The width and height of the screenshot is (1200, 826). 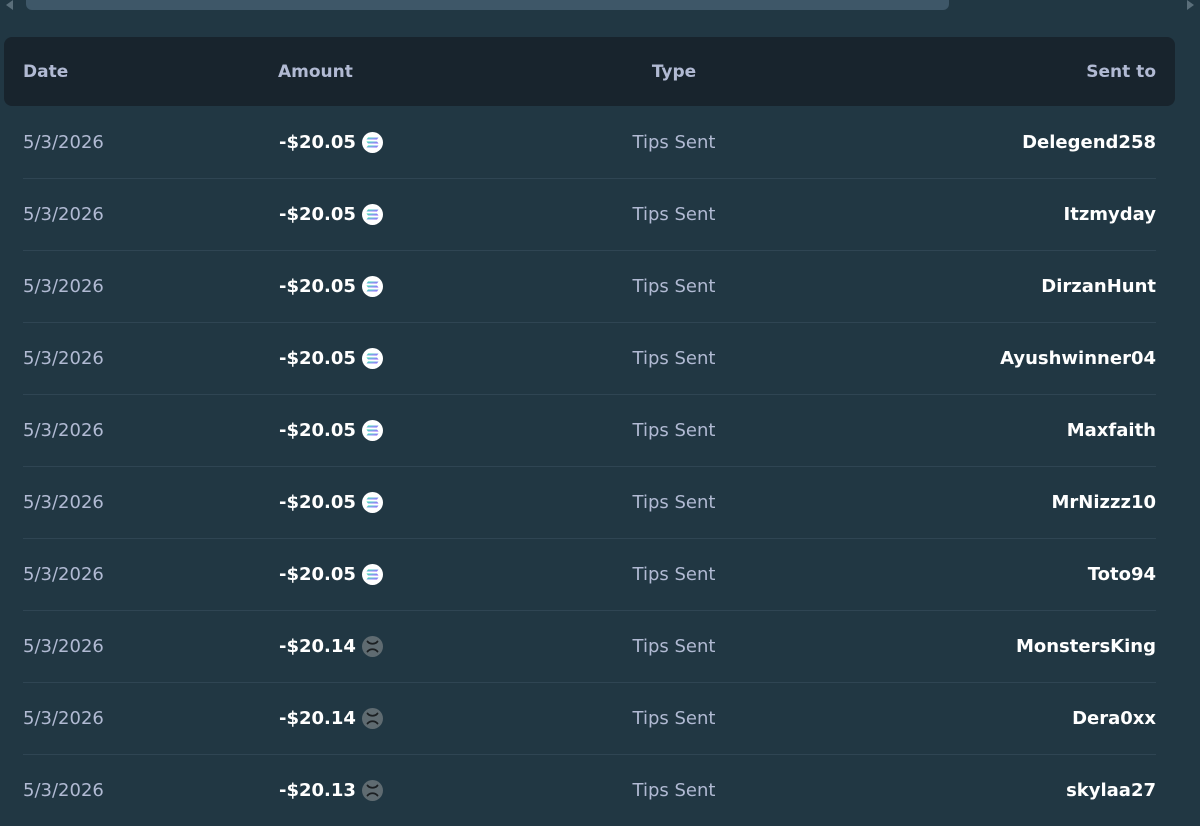 What do you see at coordinates (589, 359) in the screenshot?
I see `table-row: 5/3/2026 -$20.05 Tips Sent Ayushwinner04` at bounding box center [589, 359].